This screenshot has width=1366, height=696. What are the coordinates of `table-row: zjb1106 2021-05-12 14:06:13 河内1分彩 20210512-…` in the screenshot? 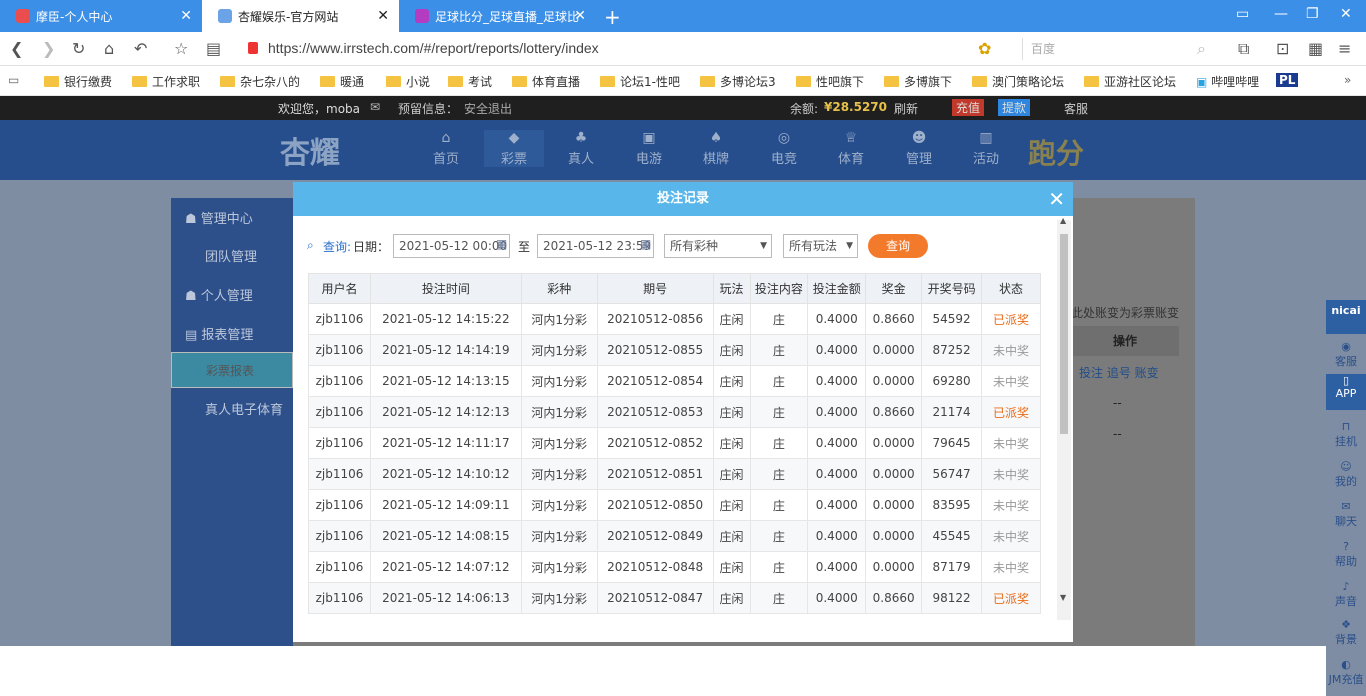 It's located at (674, 598).